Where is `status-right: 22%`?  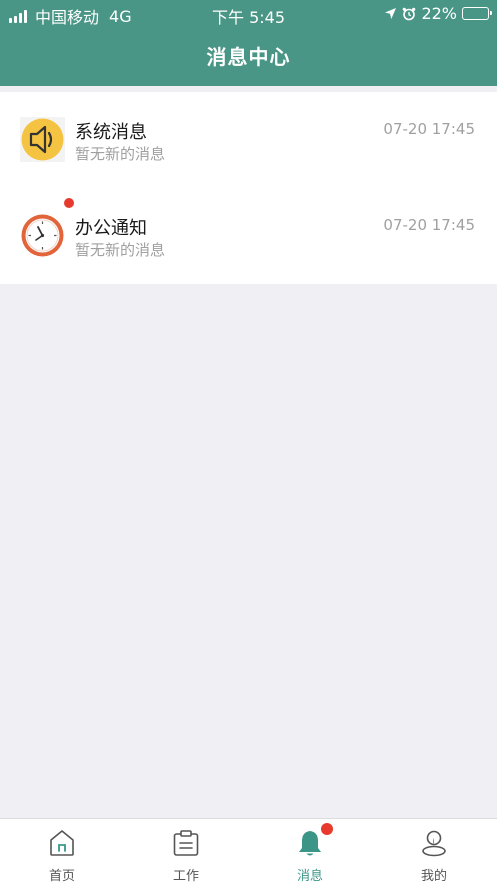
status-right: 22% is located at coordinates (438, 13).